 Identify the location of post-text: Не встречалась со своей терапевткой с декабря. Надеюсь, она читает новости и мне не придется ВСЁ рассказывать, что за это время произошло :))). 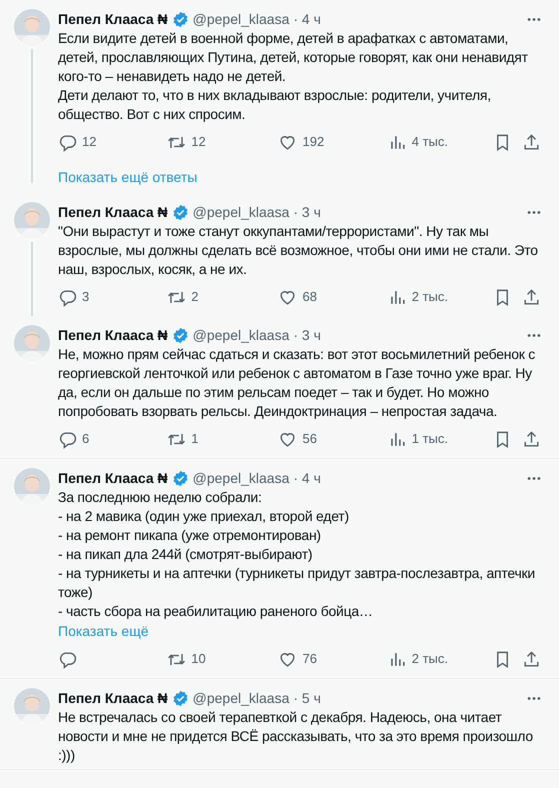
(296, 736).